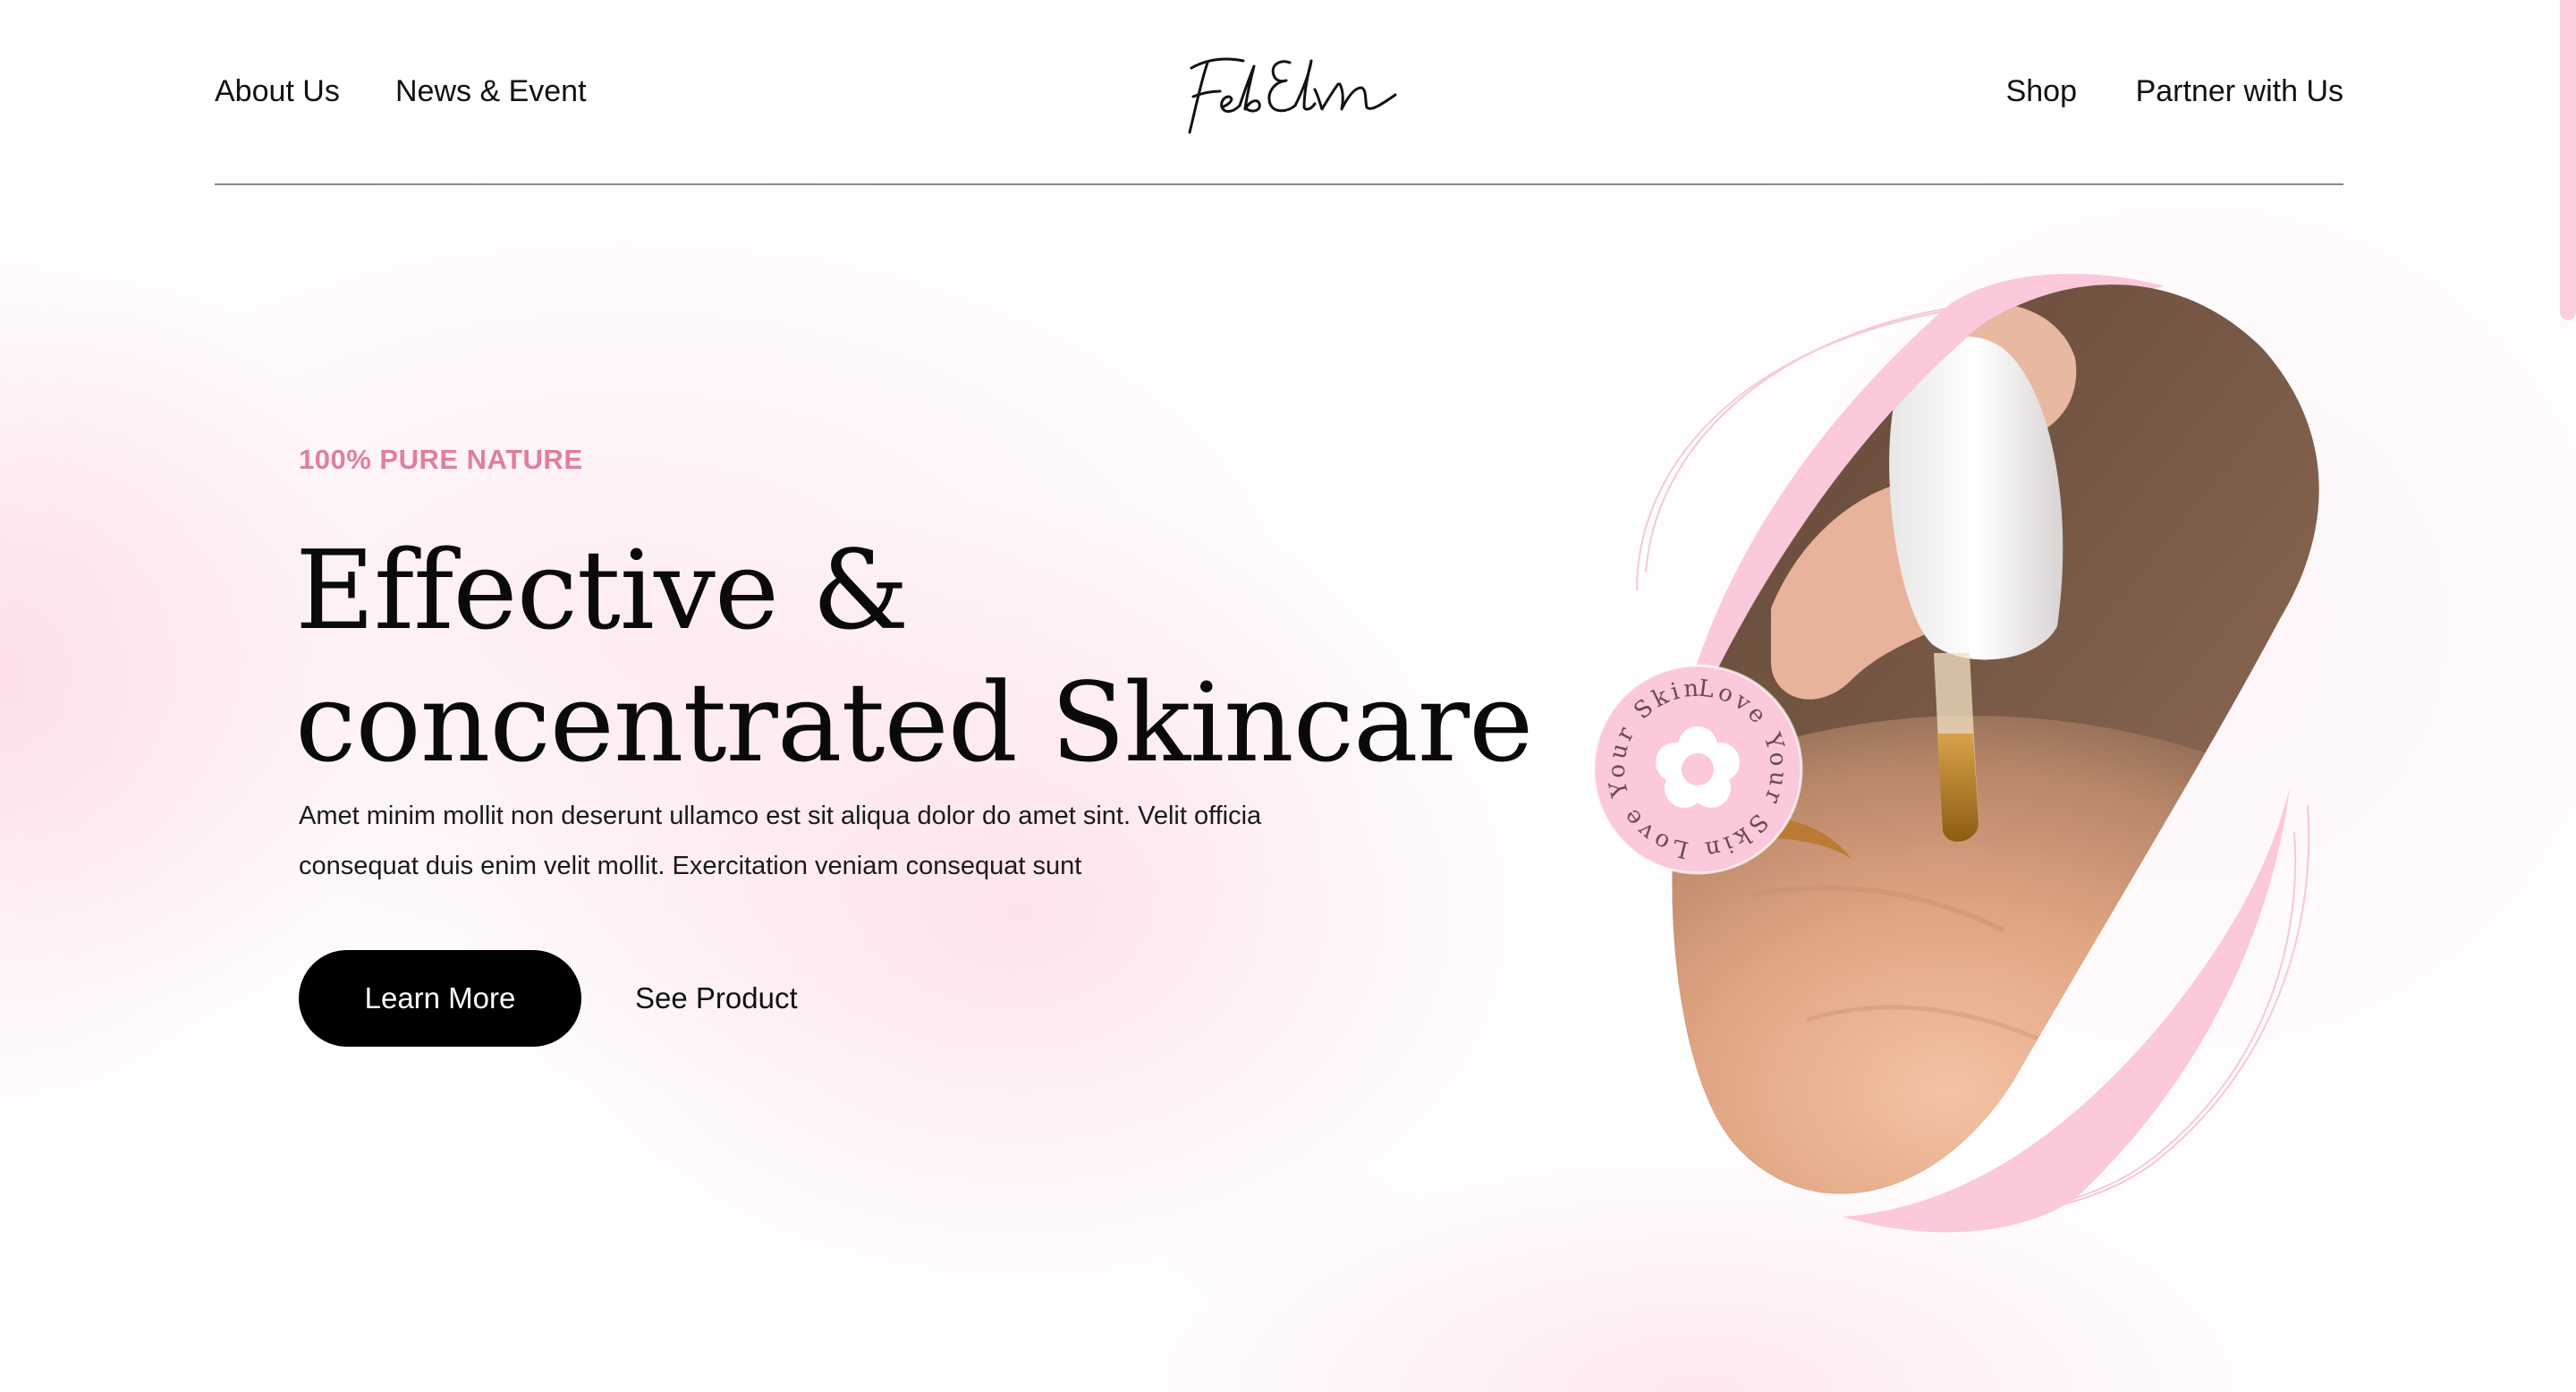  What do you see at coordinates (1697, 769) in the screenshot?
I see `skin-love-badge: Love Your Skin Love Your Skin` at bounding box center [1697, 769].